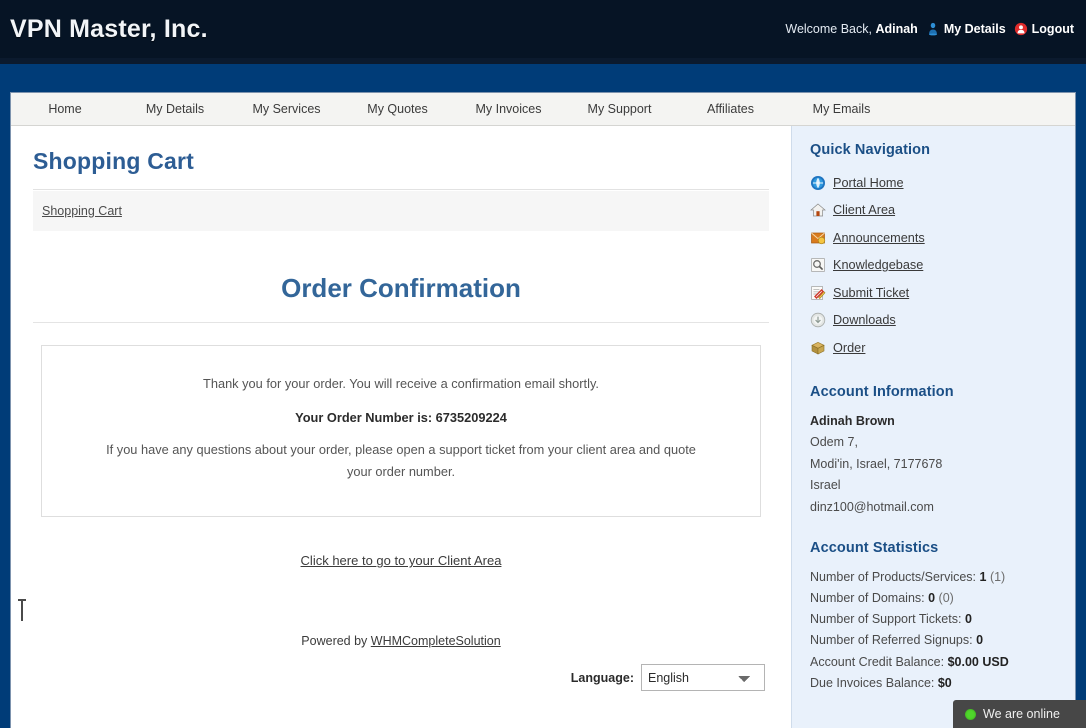 The width and height of the screenshot is (1086, 728). What do you see at coordinates (109, 28) in the screenshot?
I see `site-brand-title: VPN Master, Inc.` at bounding box center [109, 28].